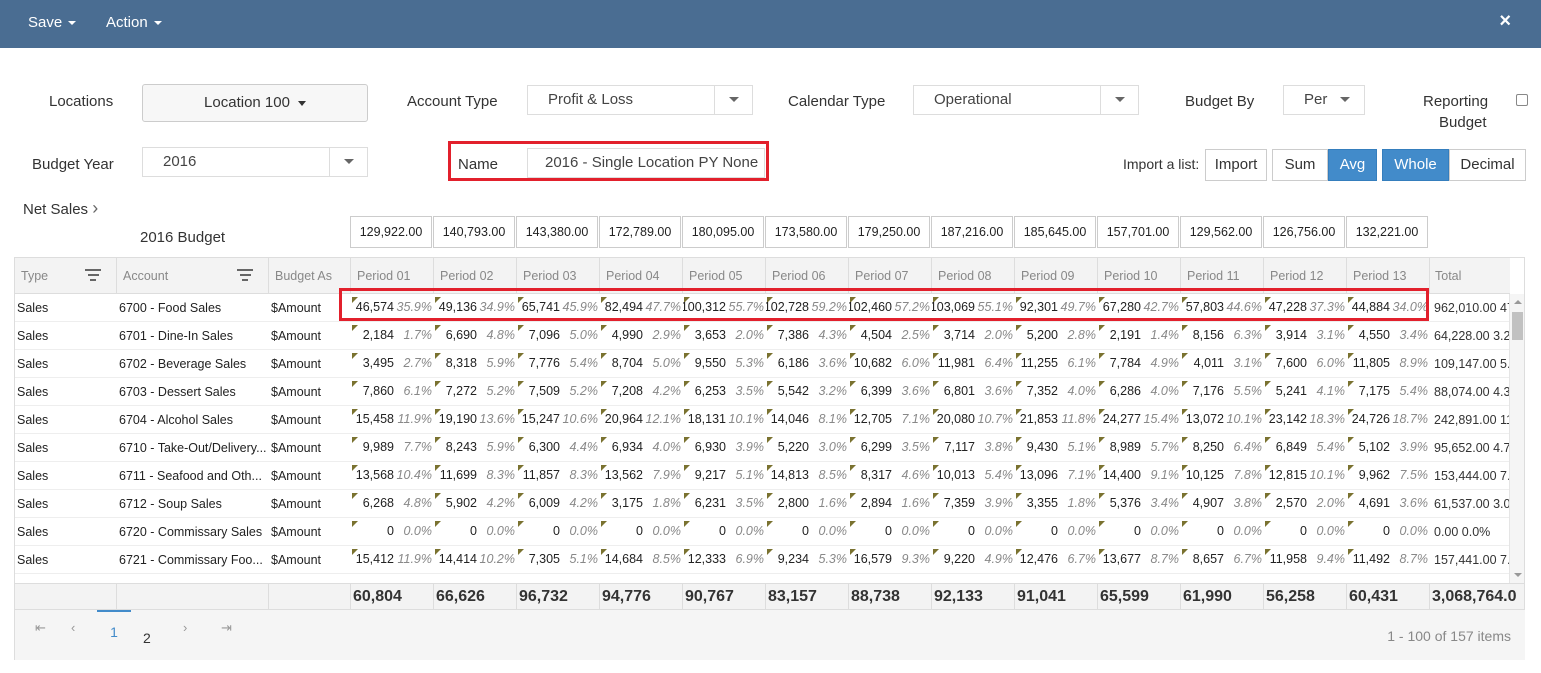 Image resolution: width=1541 pixels, height=673 pixels. I want to click on period-cell: 7,386 4.3%, so click(807, 336).